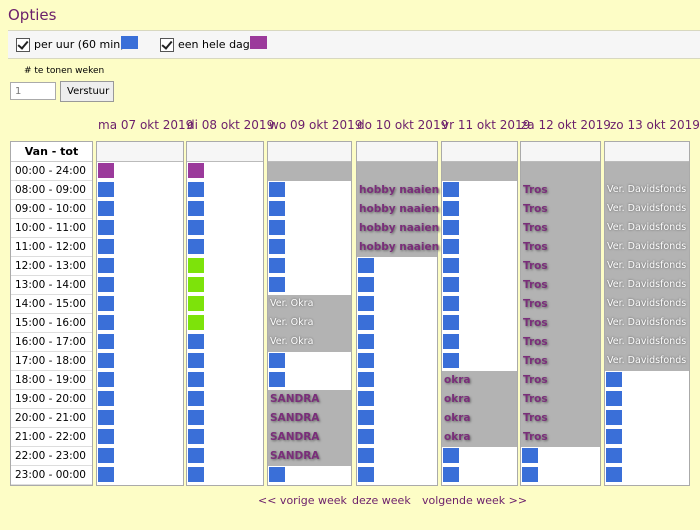 Image resolution: width=700 pixels, height=530 pixels. What do you see at coordinates (87, 91) in the screenshot?
I see `submit-button: Verstuur` at bounding box center [87, 91].